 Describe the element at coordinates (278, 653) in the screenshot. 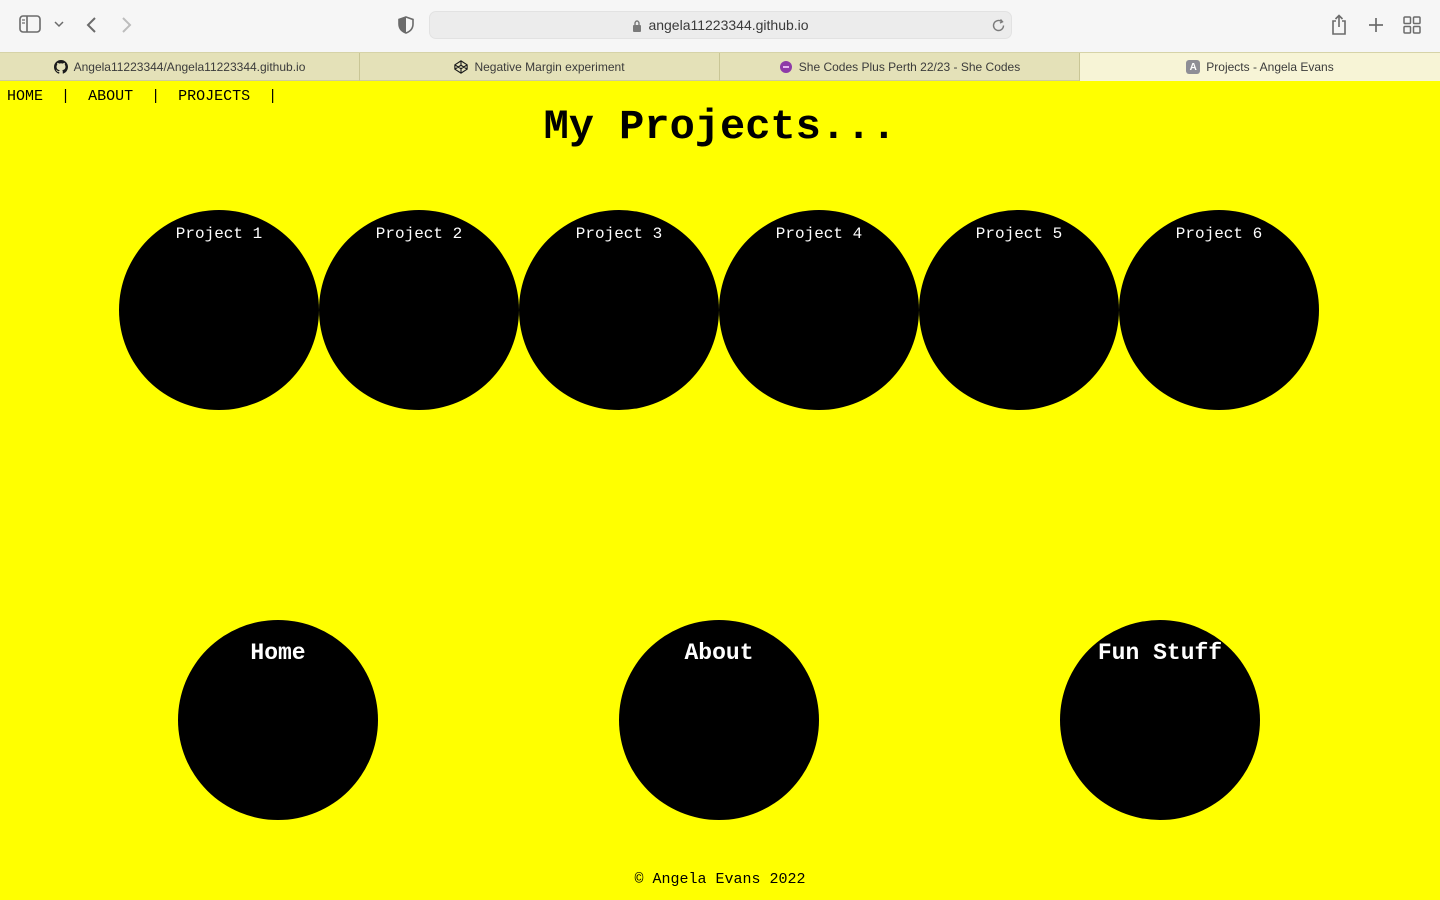

I see `home-label: Home` at that location.